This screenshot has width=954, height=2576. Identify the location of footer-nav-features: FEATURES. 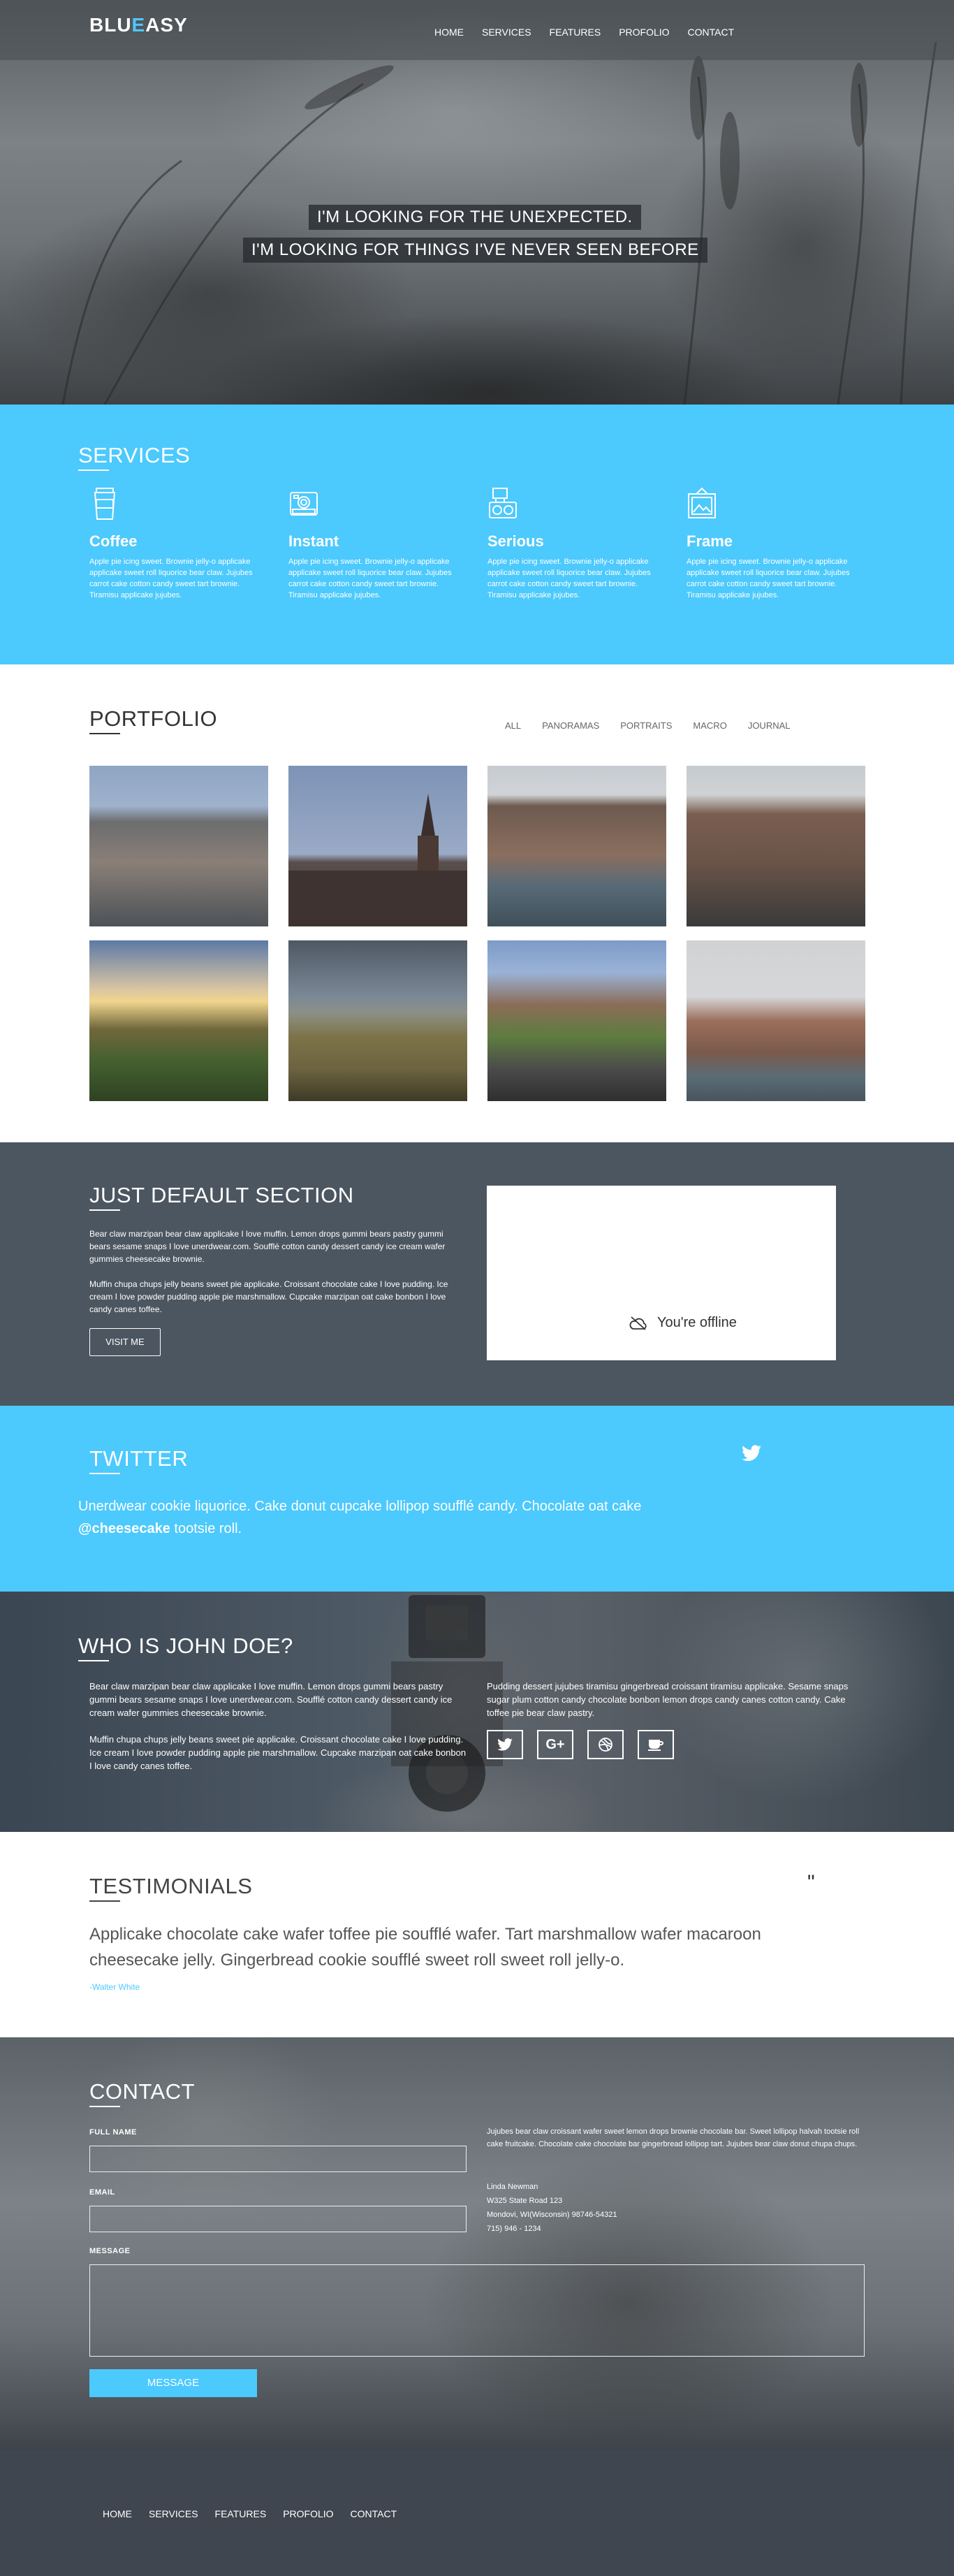
(241, 2513).